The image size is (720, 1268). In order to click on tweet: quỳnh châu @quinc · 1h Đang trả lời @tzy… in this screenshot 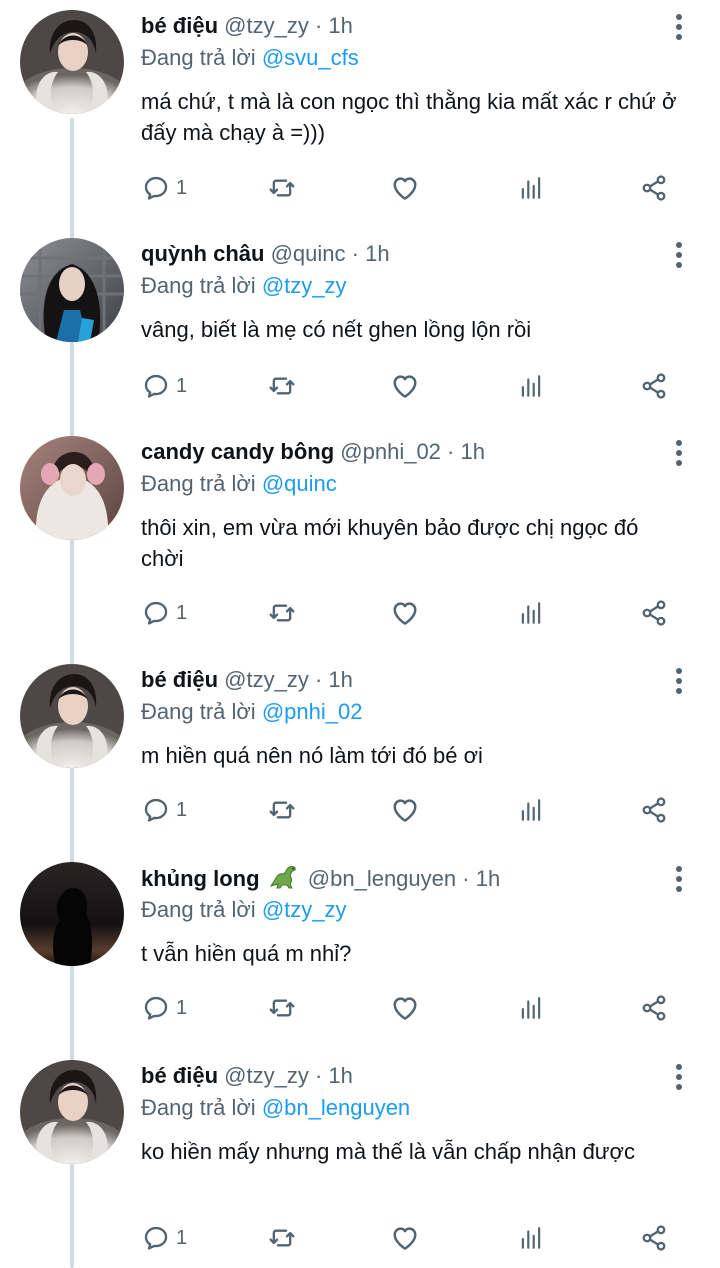, I will do `click(360, 323)`.